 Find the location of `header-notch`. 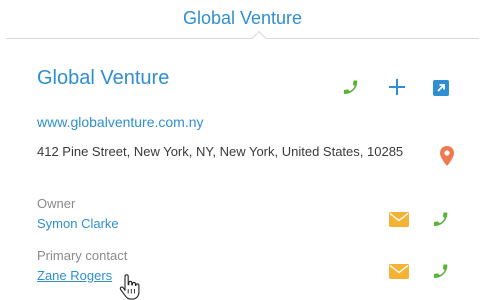

header-notch is located at coordinates (259, 38).